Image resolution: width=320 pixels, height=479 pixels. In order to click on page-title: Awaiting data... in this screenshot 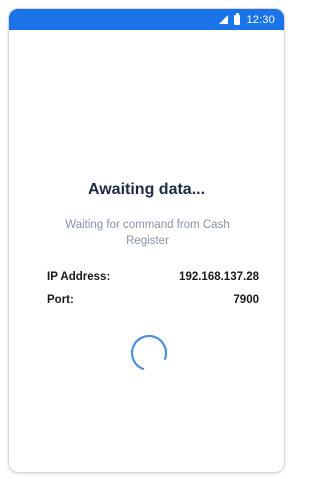, I will do `click(146, 189)`.